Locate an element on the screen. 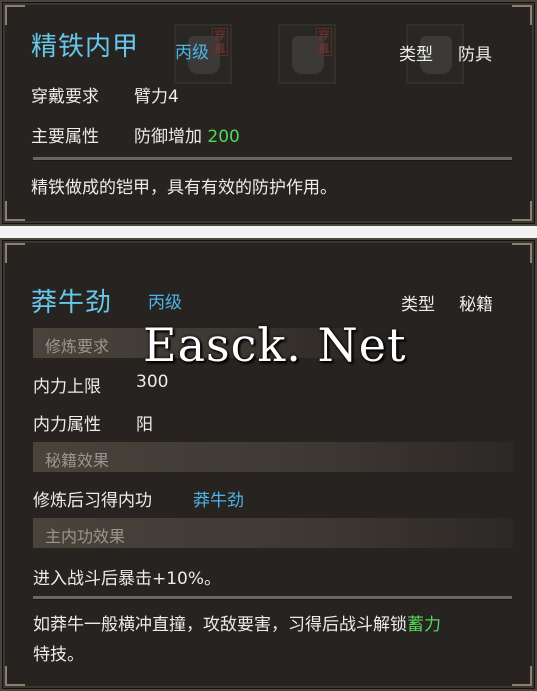 Image resolution: width=537 pixels, height=691 pixels. neili-attr-label: 内力属性 is located at coordinates (67, 425).